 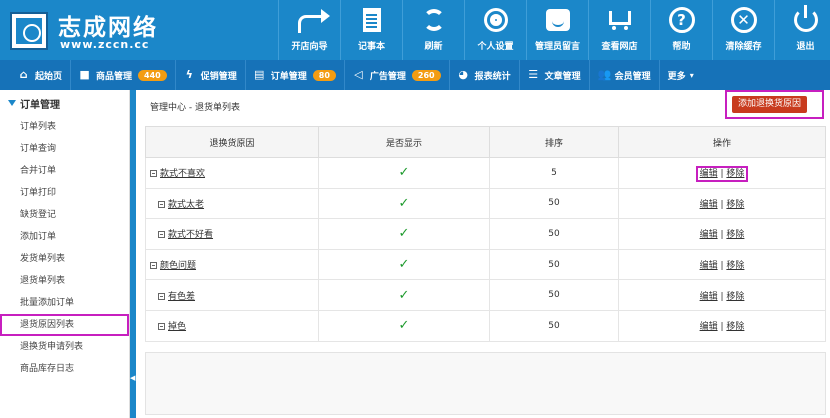 I want to click on menu-promotion: ϟ 促销管理, so click(x=211, y=75).